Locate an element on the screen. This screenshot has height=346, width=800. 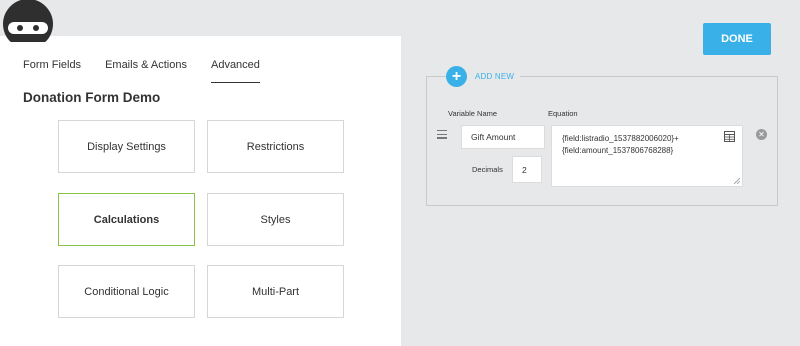
form-title: Donation Form Demo is located at coordinates (92, 97).